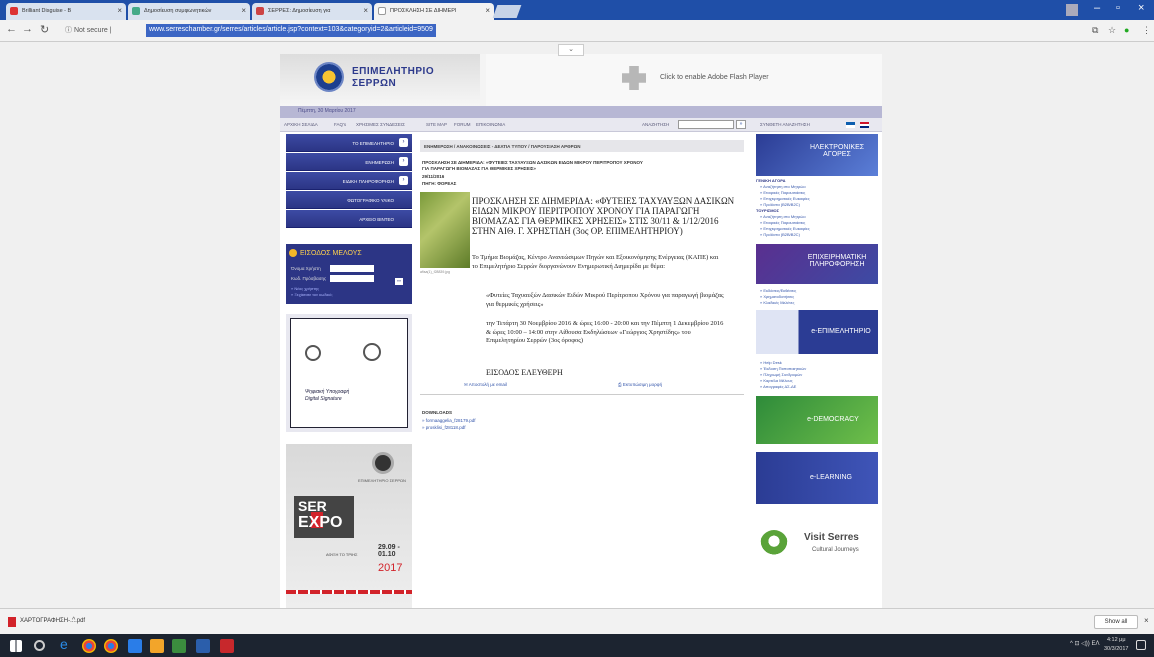 The image size is (1154, 657). Describe the element at coordinates (706, 124) in the screenshot. I see `search-input` at that location.